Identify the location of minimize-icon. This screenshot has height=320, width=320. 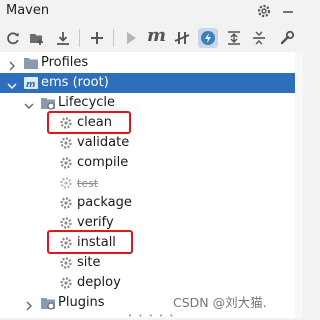
(288, 11).